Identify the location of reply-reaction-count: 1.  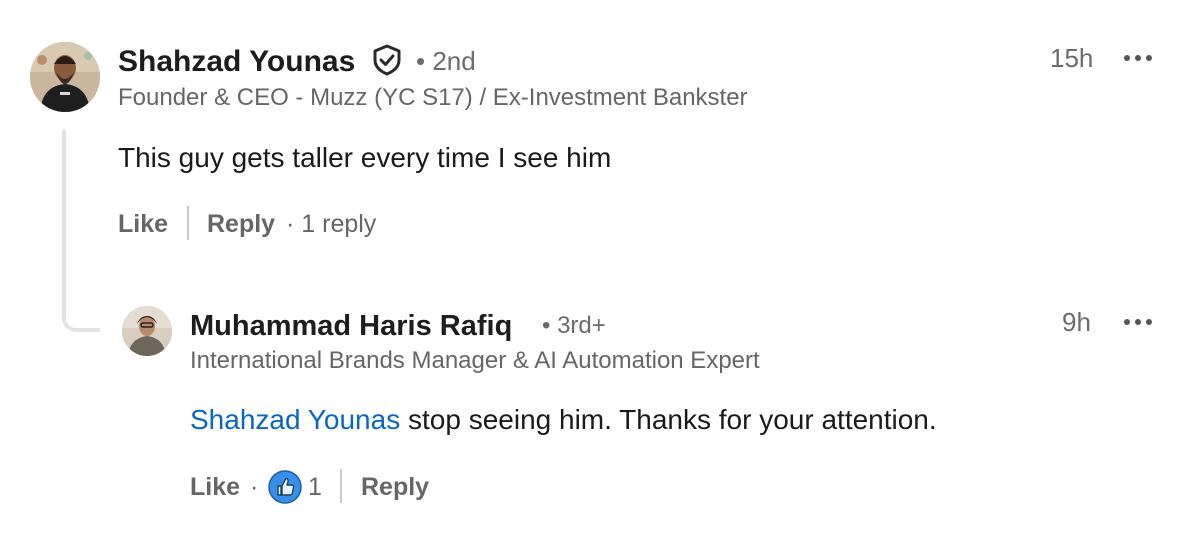
(315, 487).